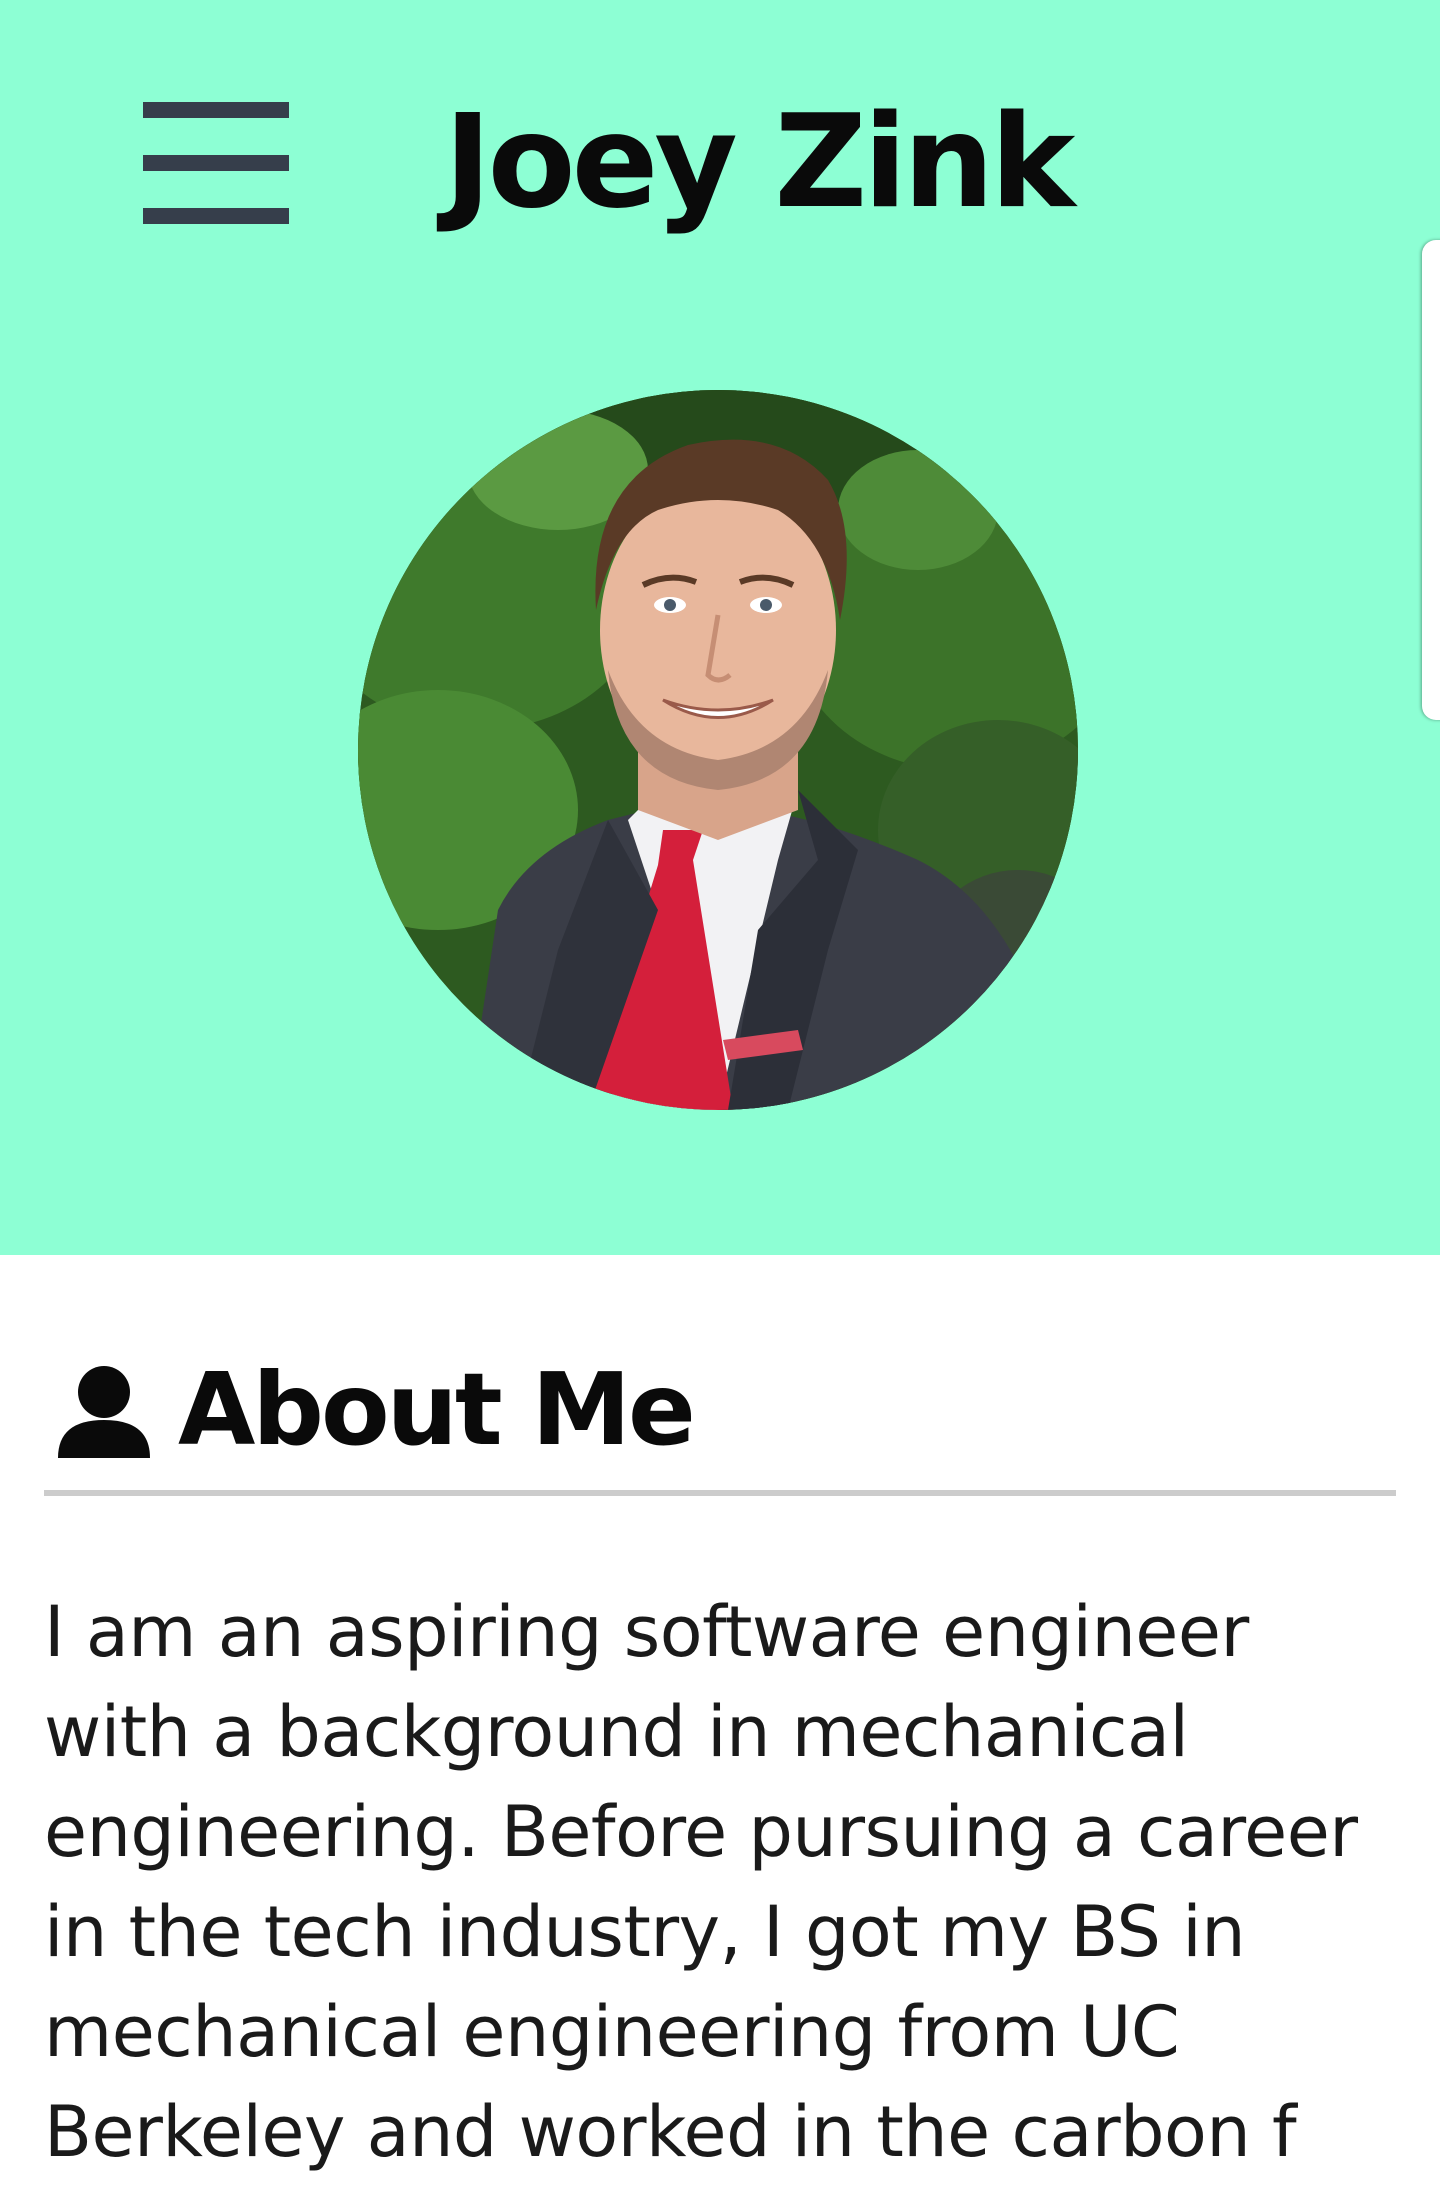 Image resolution: width=1440 pixels, height=2199 pixels. I want to click on hamburger-menu-icon, so click(216, 163).